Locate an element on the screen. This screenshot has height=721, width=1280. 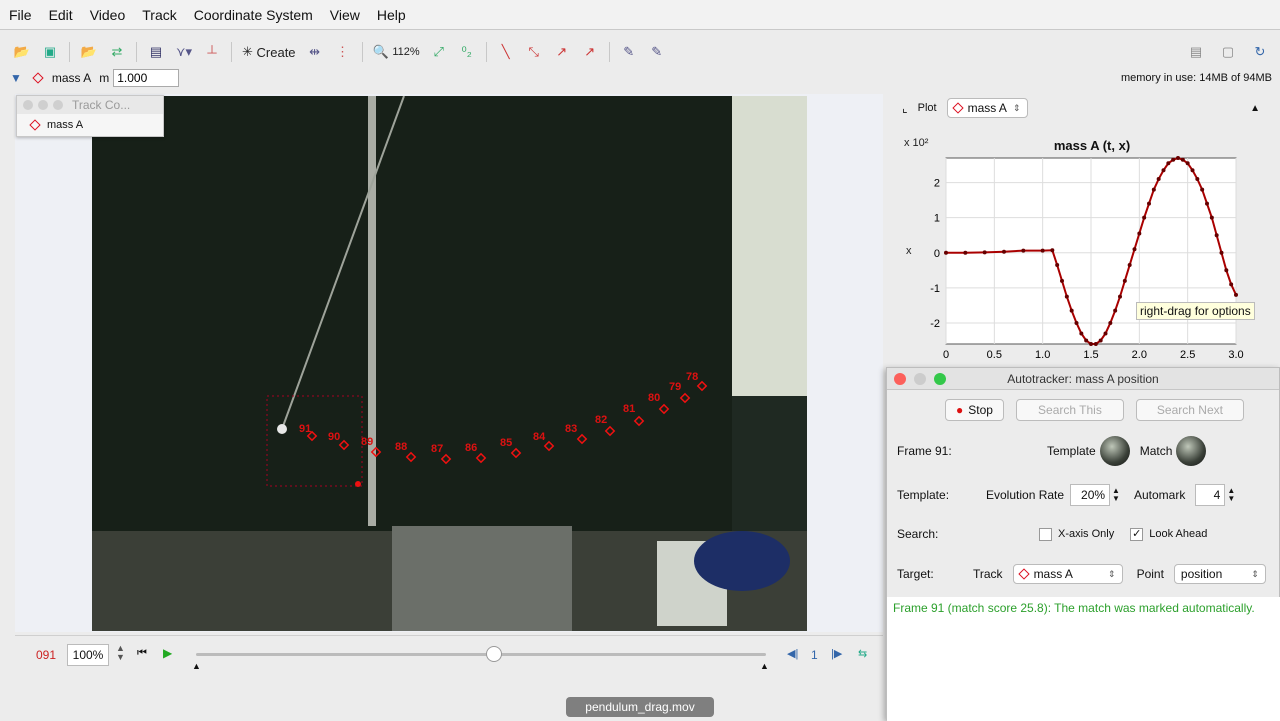
menu-coordinate-system: Coordinate System is located at coordinates (253, 15).